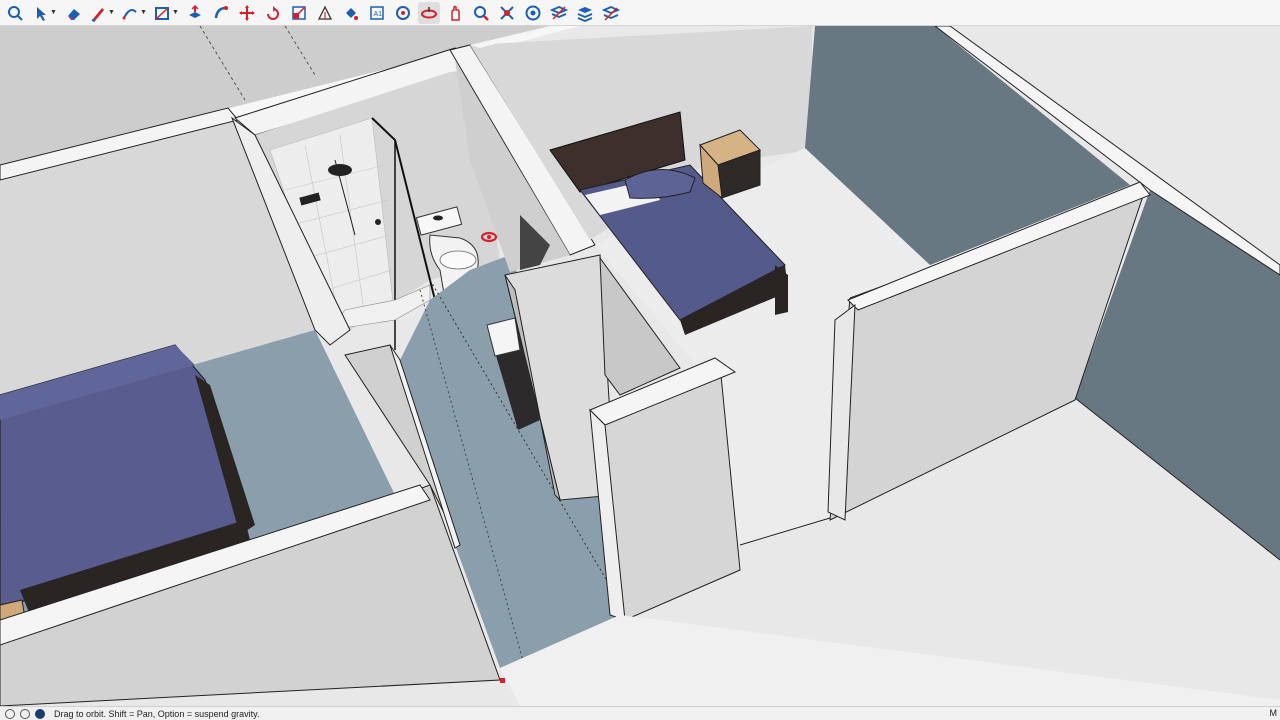 This screenshot has height=720, width=1280. I want to click on zoom-extents-icon, so click(507, 12).